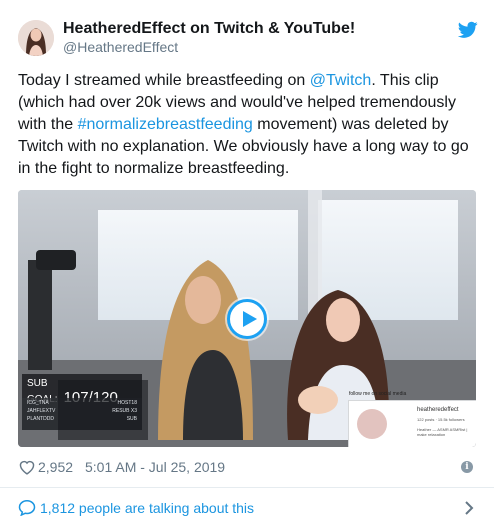  What do you see at coordinates (467, 467) in the screenshot?
I see `info-icon: i` at bounding box center [467, 467].